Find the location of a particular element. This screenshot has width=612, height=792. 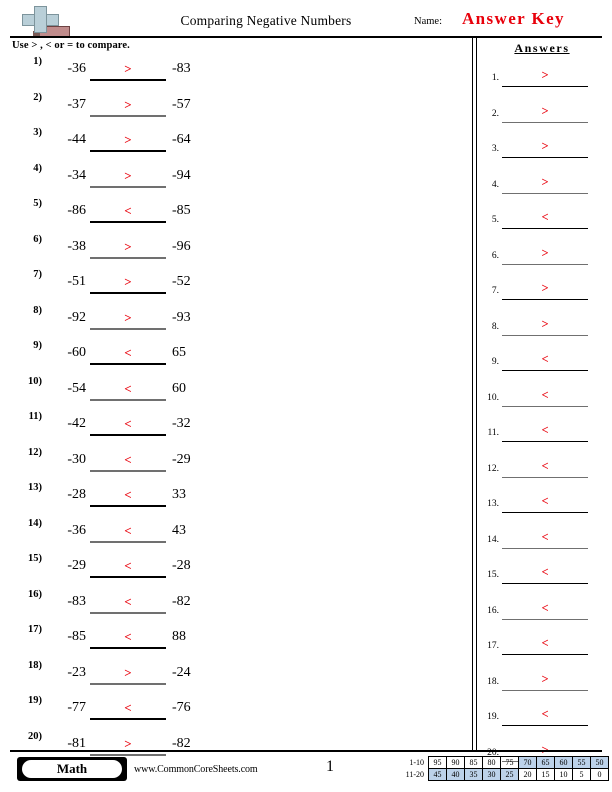

answer-number: 8. is located at coordinates (495, 326).